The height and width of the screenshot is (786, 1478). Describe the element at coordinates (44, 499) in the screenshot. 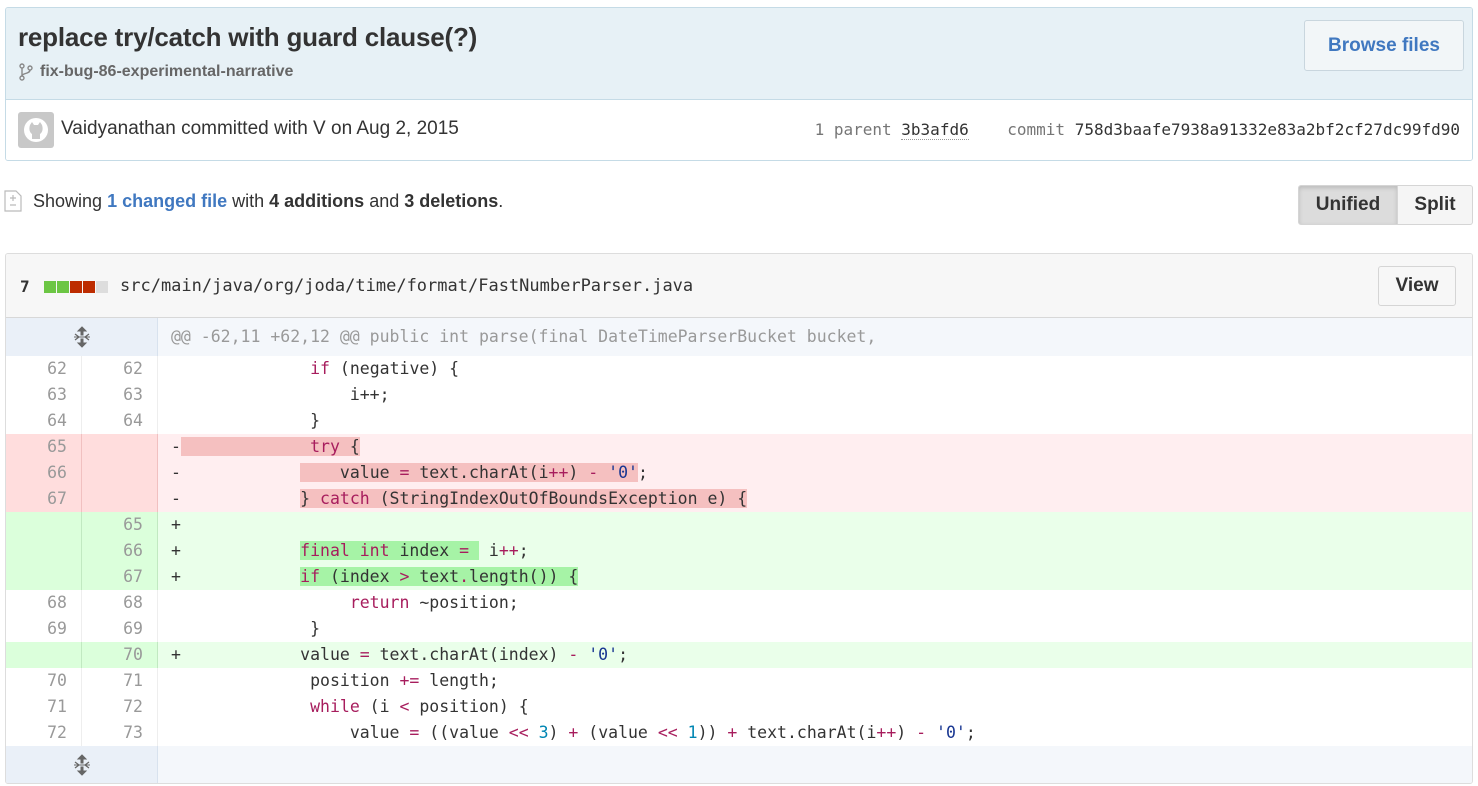

I see `old-line-number: 67` at that location.